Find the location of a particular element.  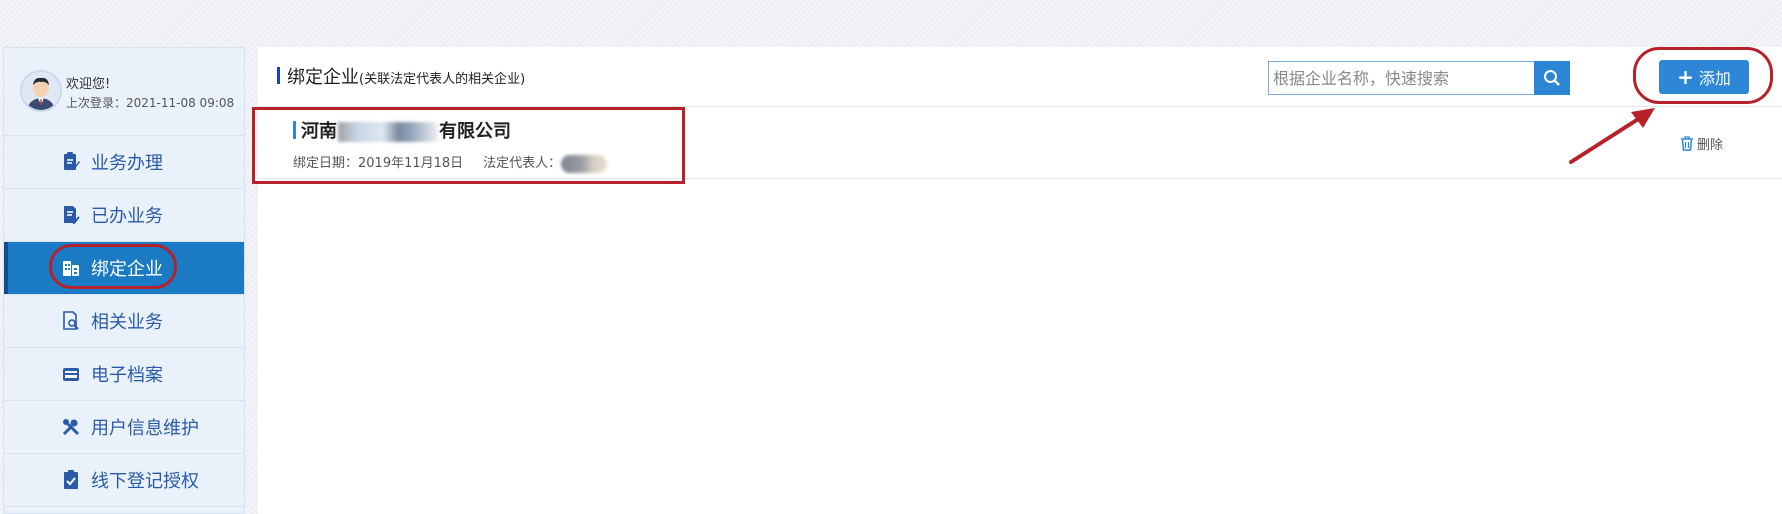

sidebar-item-label: 线下登记授权 is located at coordinates (145, 481).